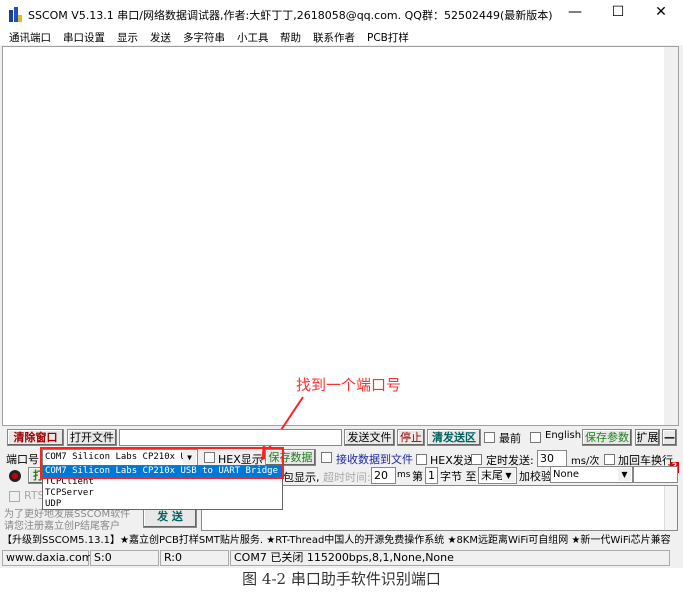 Image resolution: width=683 pixels, height=595 pixels. What do you see at coordinates (489, 437) in the screenshot?
I see `topmost-checkbox` at bounding box center [489, 437].